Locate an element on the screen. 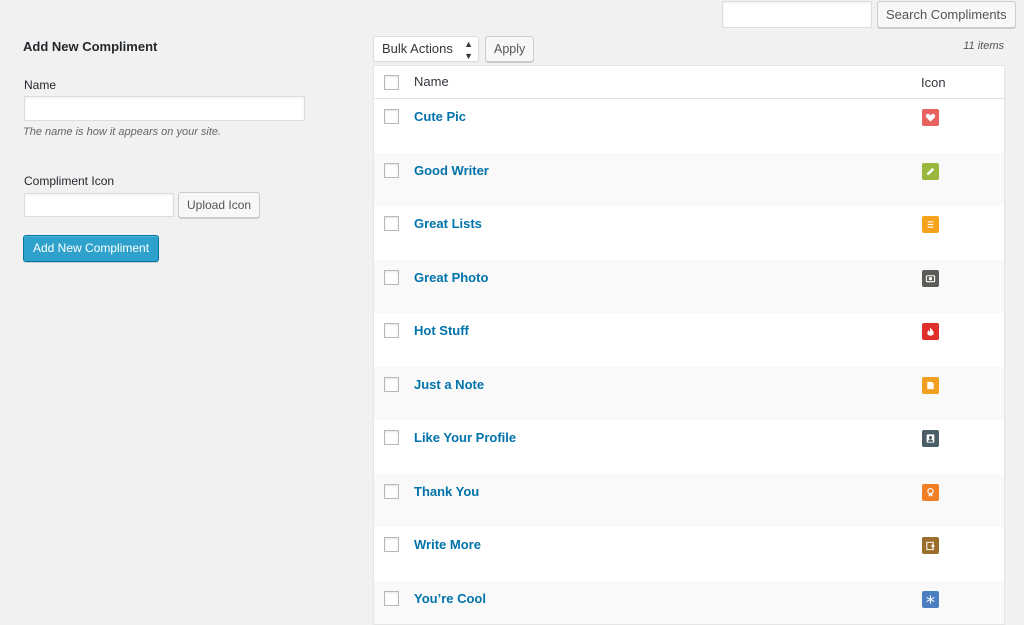 The height and width of the screenshot is (625, 1024). table-row: You’re Cool is located at coordinates (689, 602).